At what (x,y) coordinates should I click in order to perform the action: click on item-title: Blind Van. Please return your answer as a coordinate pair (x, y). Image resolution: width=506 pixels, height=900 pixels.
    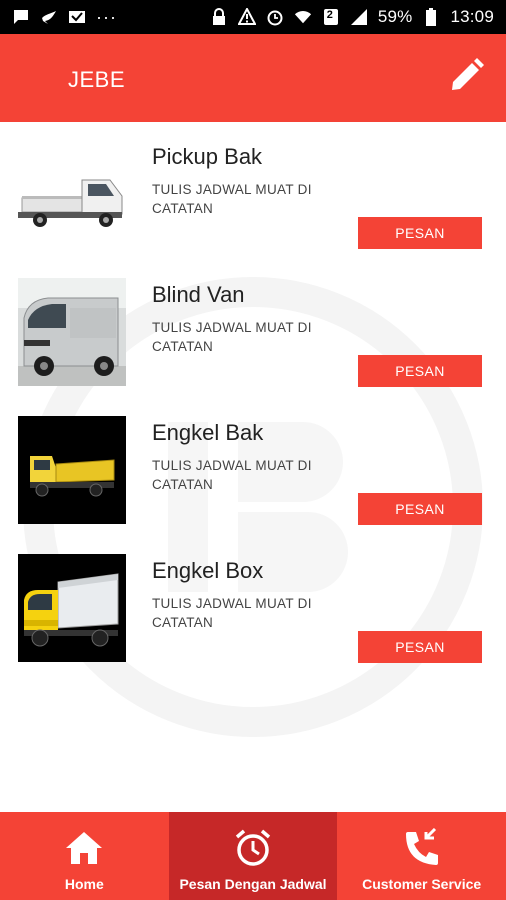
    Looking at the image, I should click on (198, 294).